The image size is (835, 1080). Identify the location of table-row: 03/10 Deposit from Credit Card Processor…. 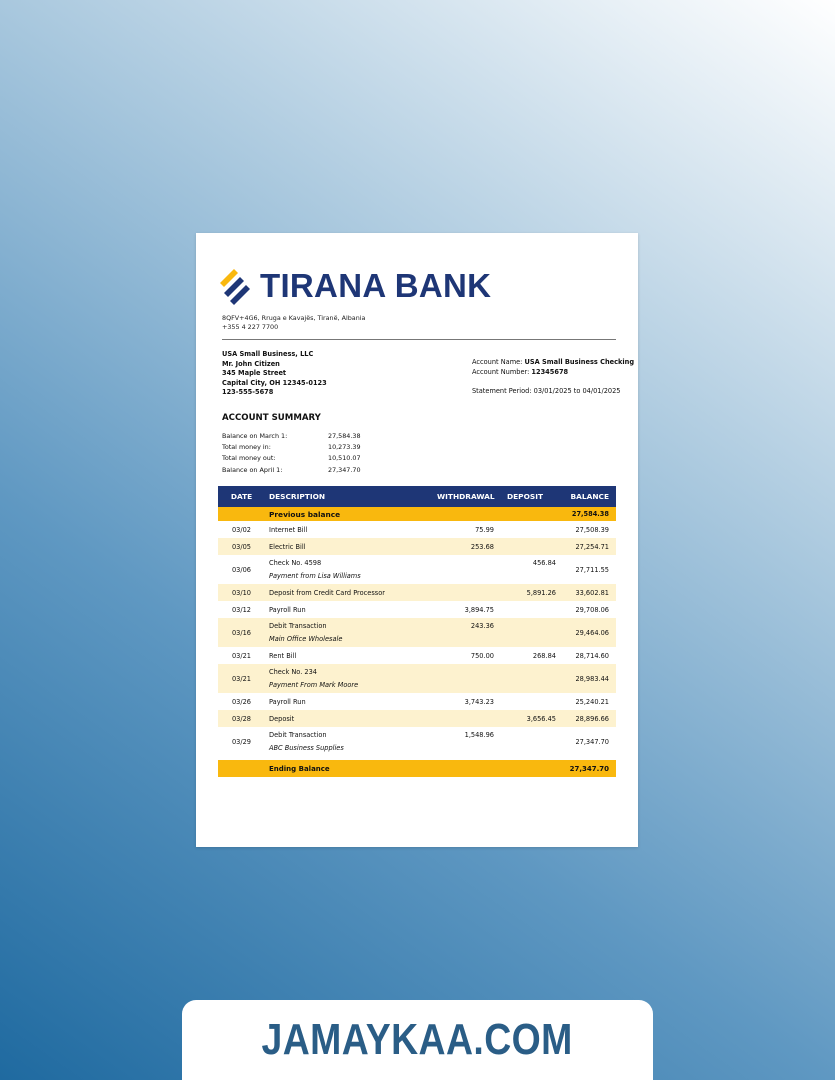
(417, 592).